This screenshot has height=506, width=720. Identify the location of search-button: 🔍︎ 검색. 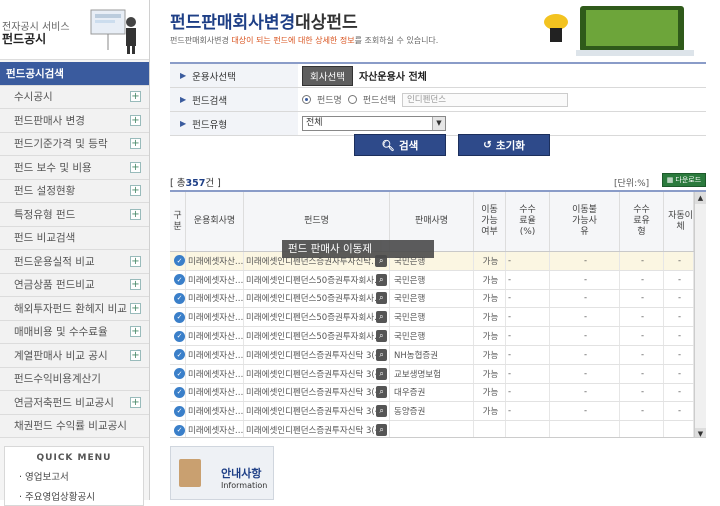
(400, 145).